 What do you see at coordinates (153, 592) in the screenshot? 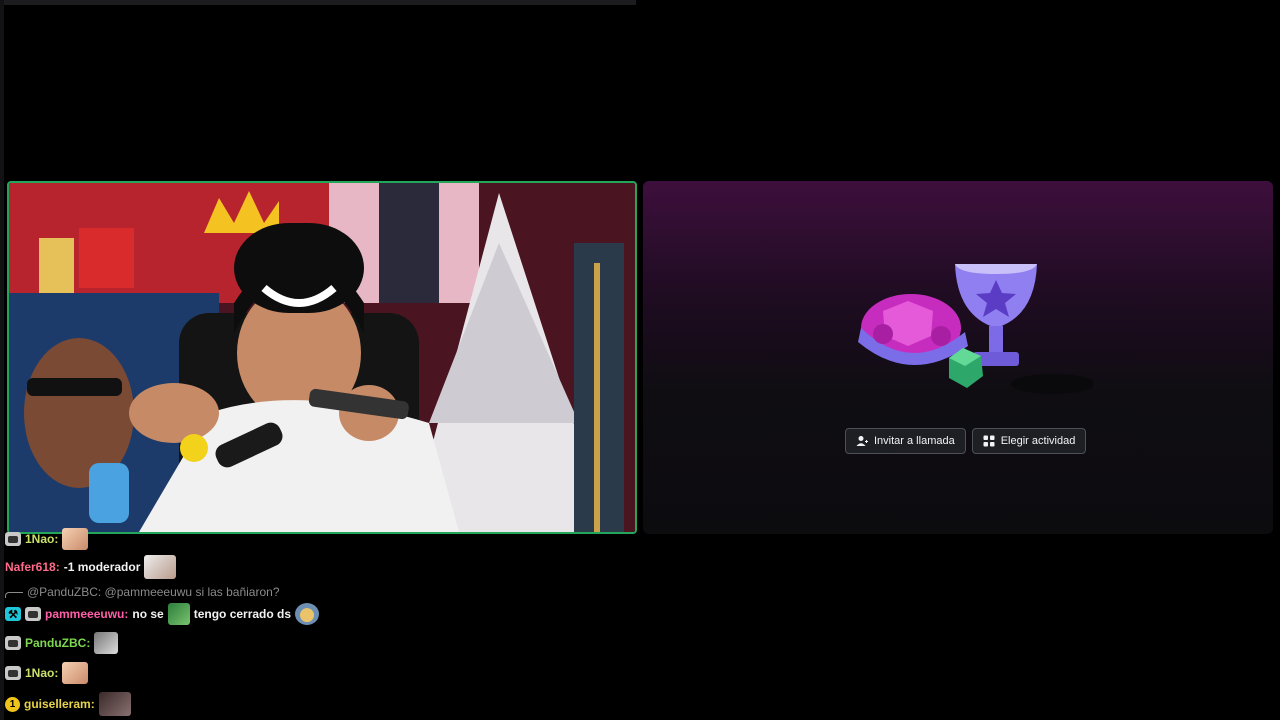
I see `reply-text: @PanduZBC: @pammeeeuwu si las bañiaron?` at bounding box center [153, 592].